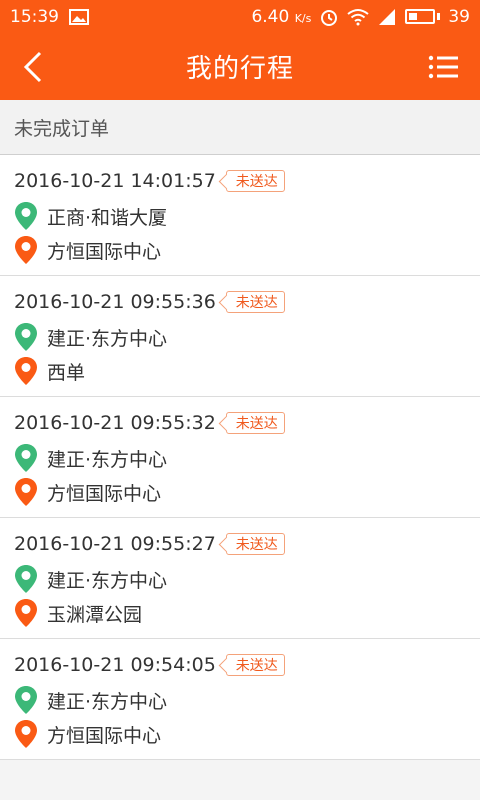  What do you see at coordinates (95, 614) in the screenshot?
I see `destination-address: 玉渊潭公园` at bounding box center [95, 614].